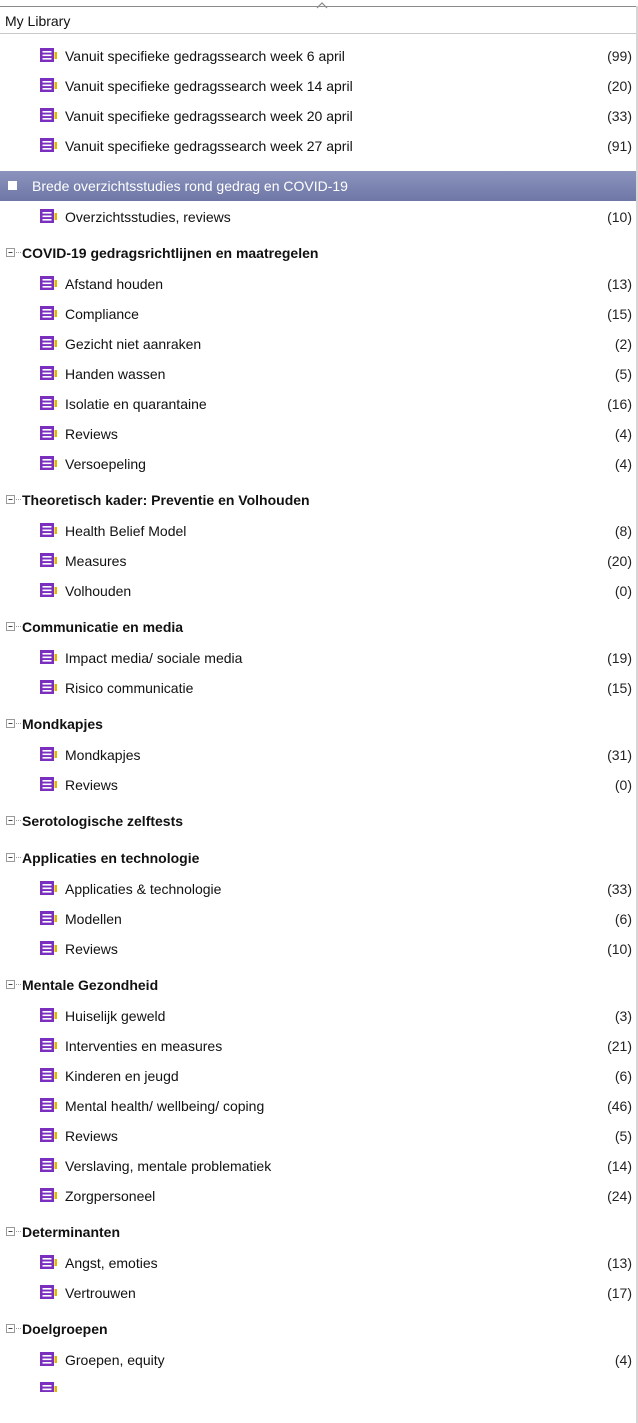 The image size is (638, 1423). I want to click on group-item: Zorgpersoneel (24), so click(318, 1195).